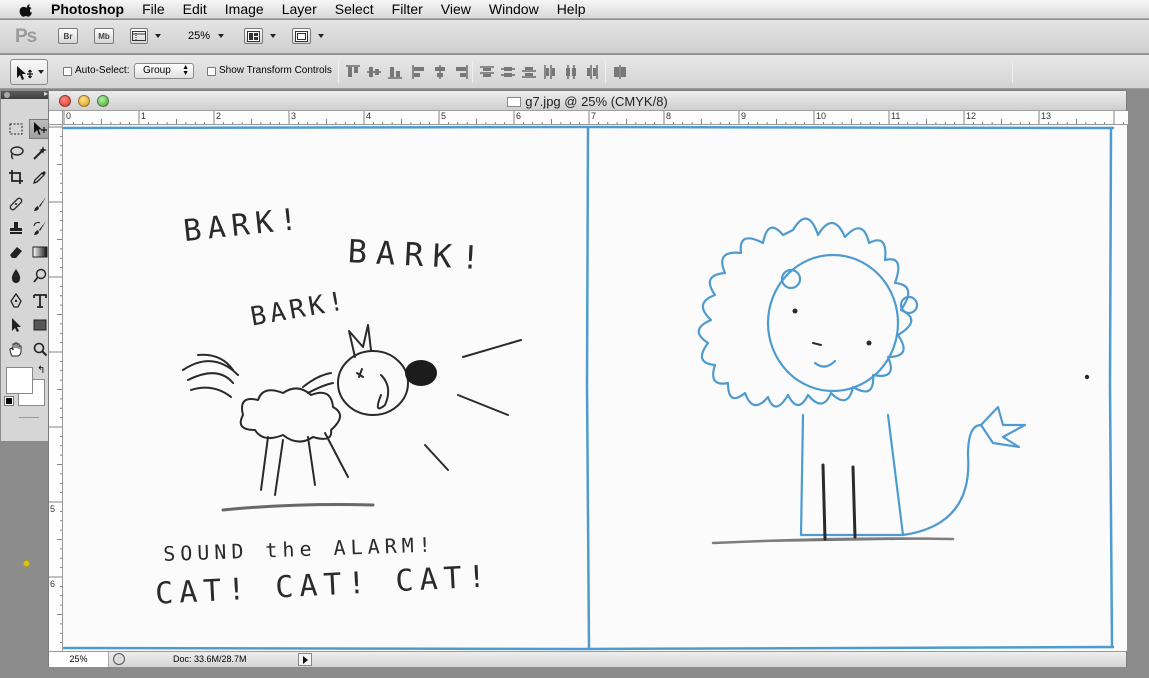 The width and height of the screenshot is (1149, 678). Describe the element at coordinates (571, 9) in the screenshot. I see `menu-help: Help` at that location.